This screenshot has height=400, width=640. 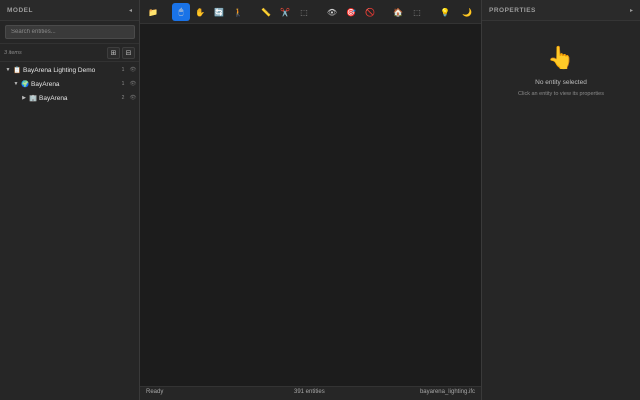 I want to click on item-count: 3 items, so click(x=13, y=52).